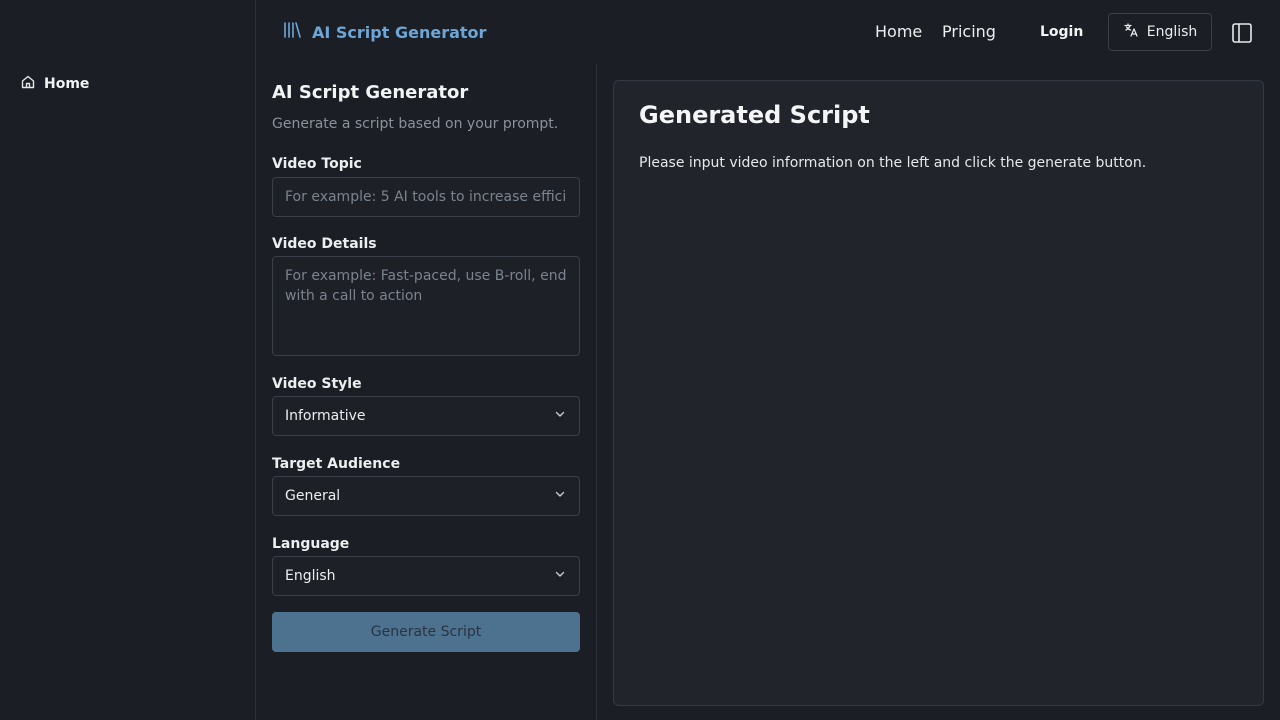  I want to click on sidebar-item-home: Home, so click(54, 84).